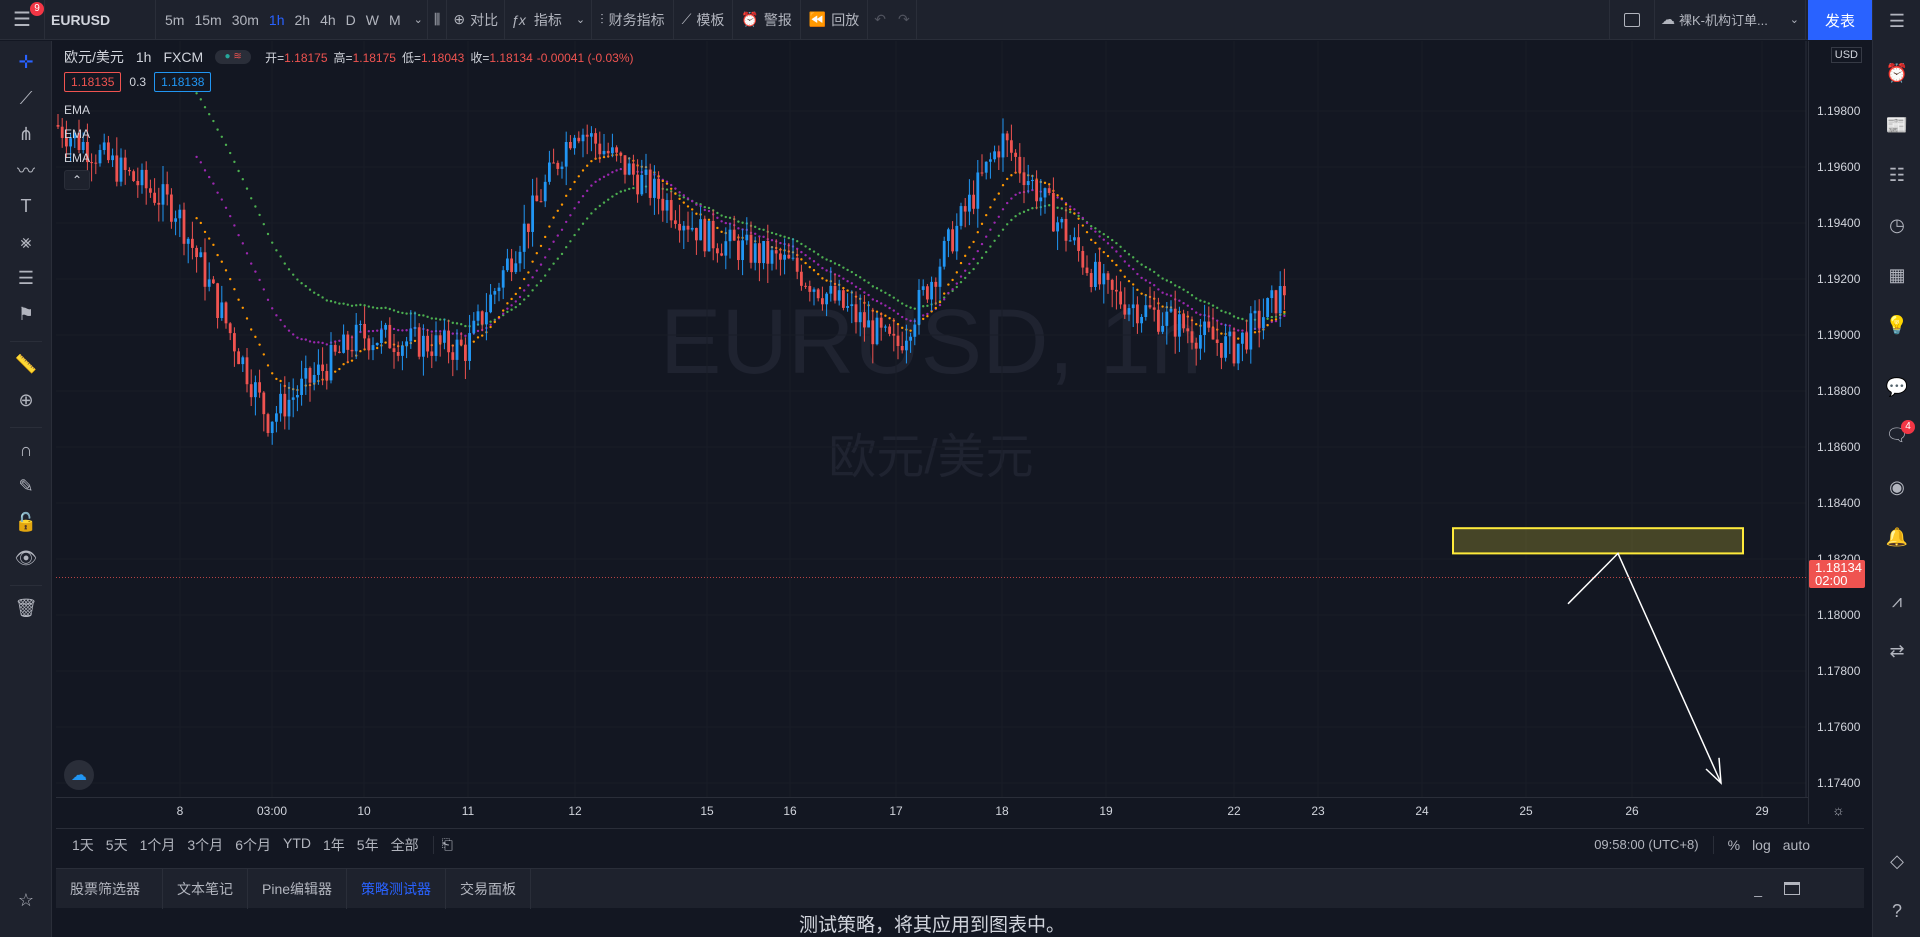 The width and height of the screenshot is (1920, 937). I want to click on panel-tab: 交易面板, so click(489, 888).